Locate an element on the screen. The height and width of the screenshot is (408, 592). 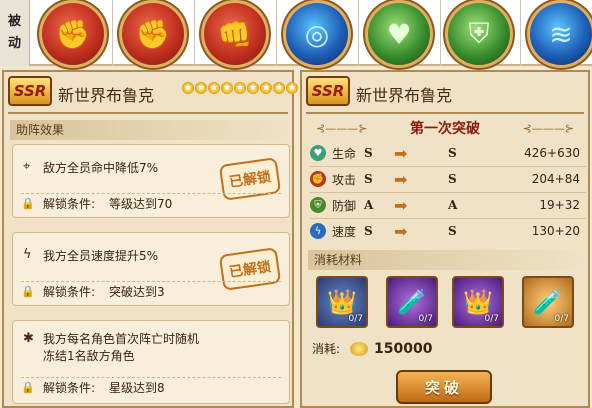
stat-row-hp: ♥ 生命 S ➡ S 426+630 is located at coordinates (448, 153).